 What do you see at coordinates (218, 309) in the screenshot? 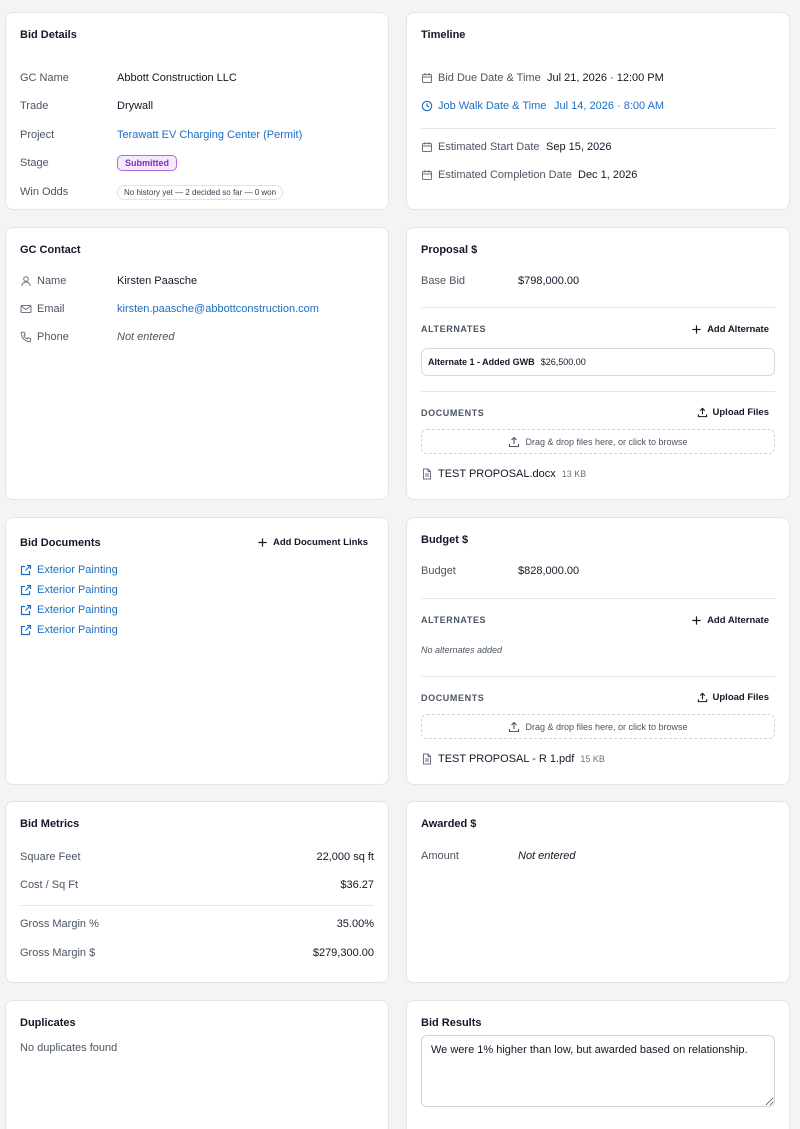
I see `contact-email-link: kirsten.paasche@abbottconstruction.com` at bounding box center [218, 309].